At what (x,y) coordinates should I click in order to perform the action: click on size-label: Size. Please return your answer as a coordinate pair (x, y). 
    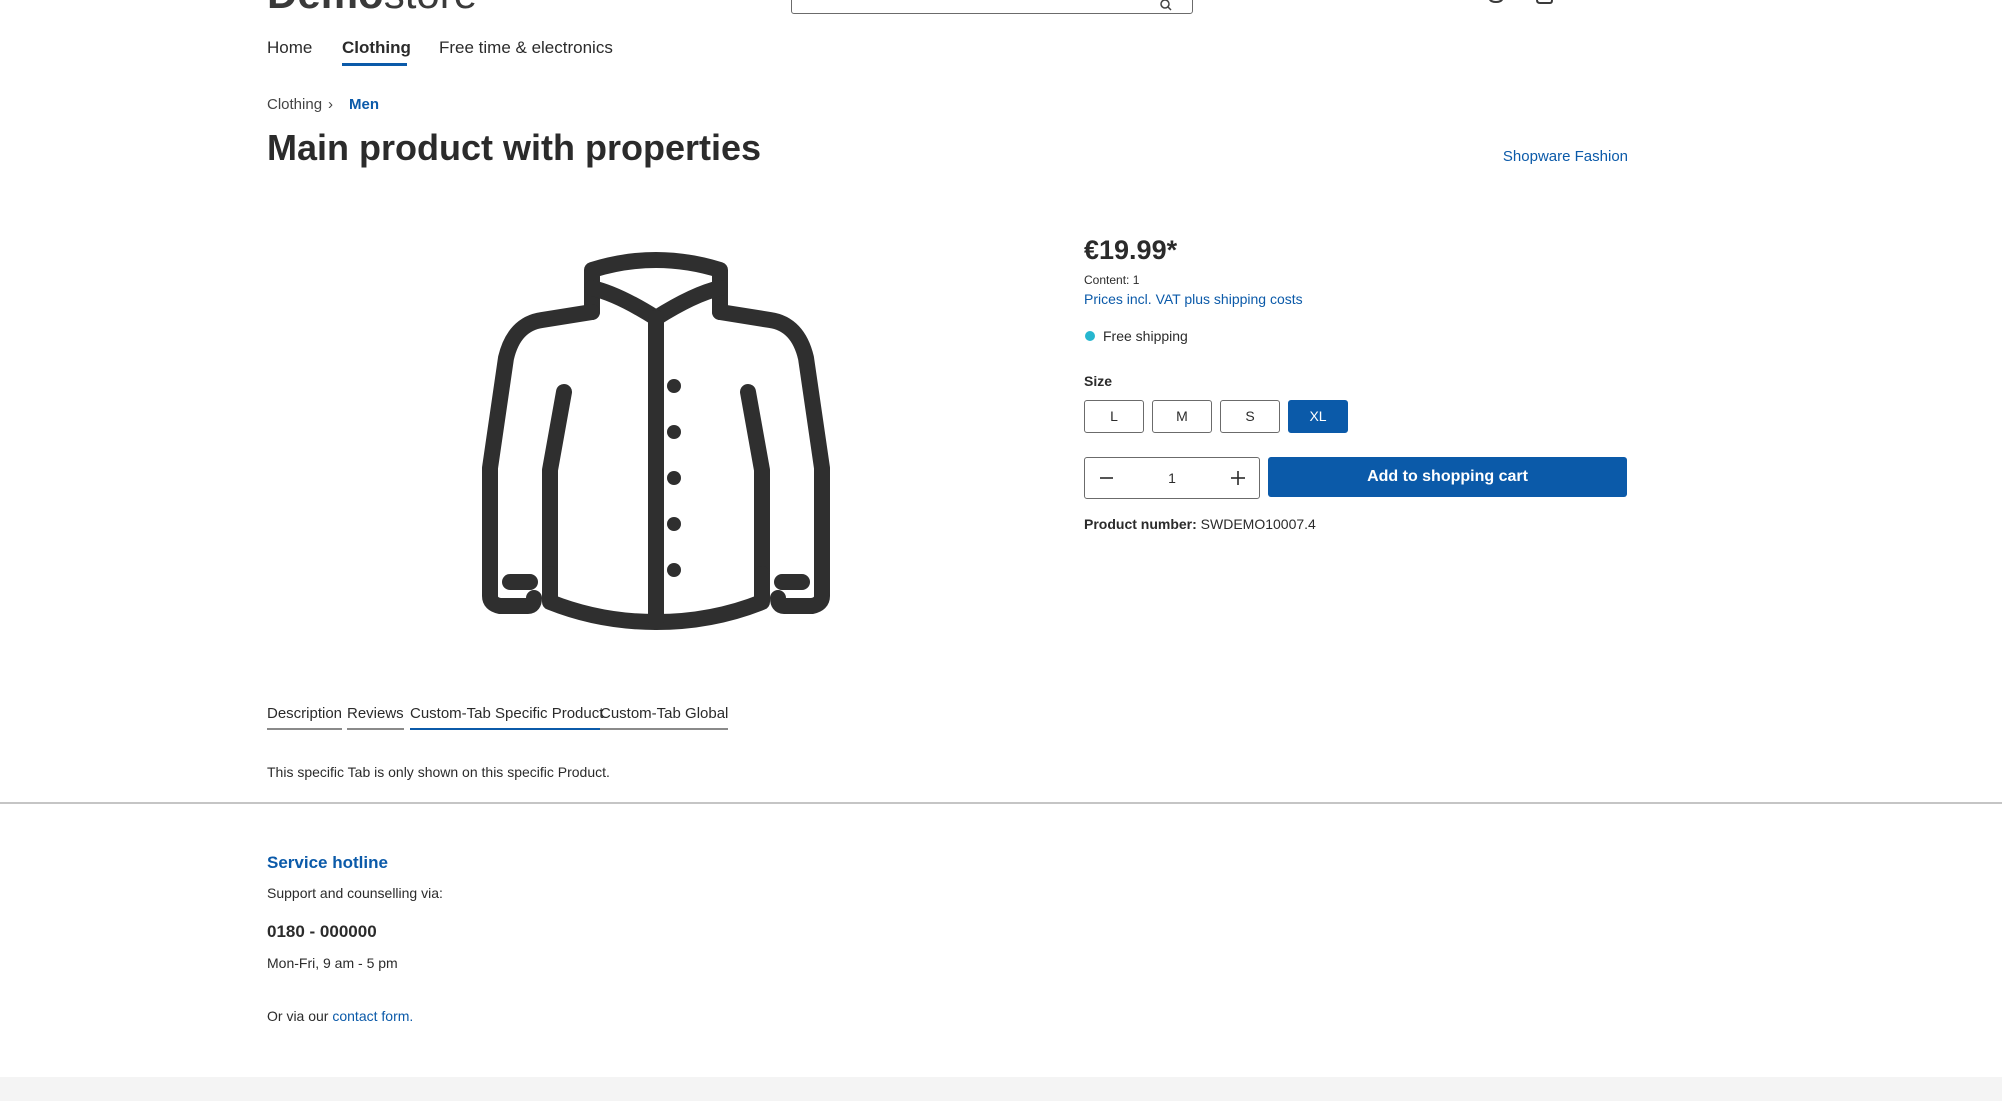
    Looking at the image, I should click on (1098, 381).